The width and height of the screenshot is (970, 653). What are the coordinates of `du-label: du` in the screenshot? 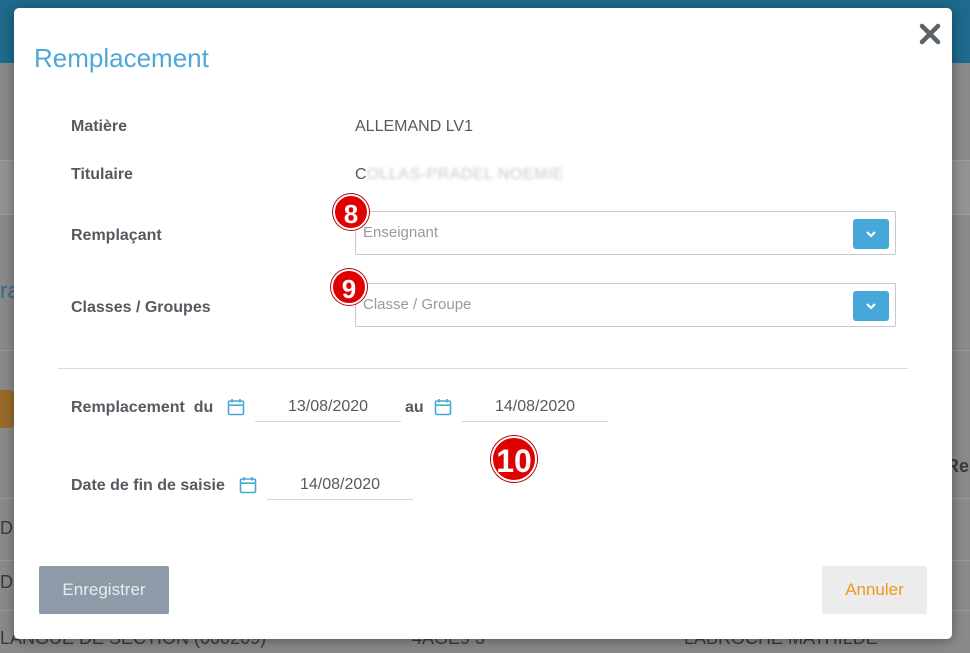 It's located at (203, 407).